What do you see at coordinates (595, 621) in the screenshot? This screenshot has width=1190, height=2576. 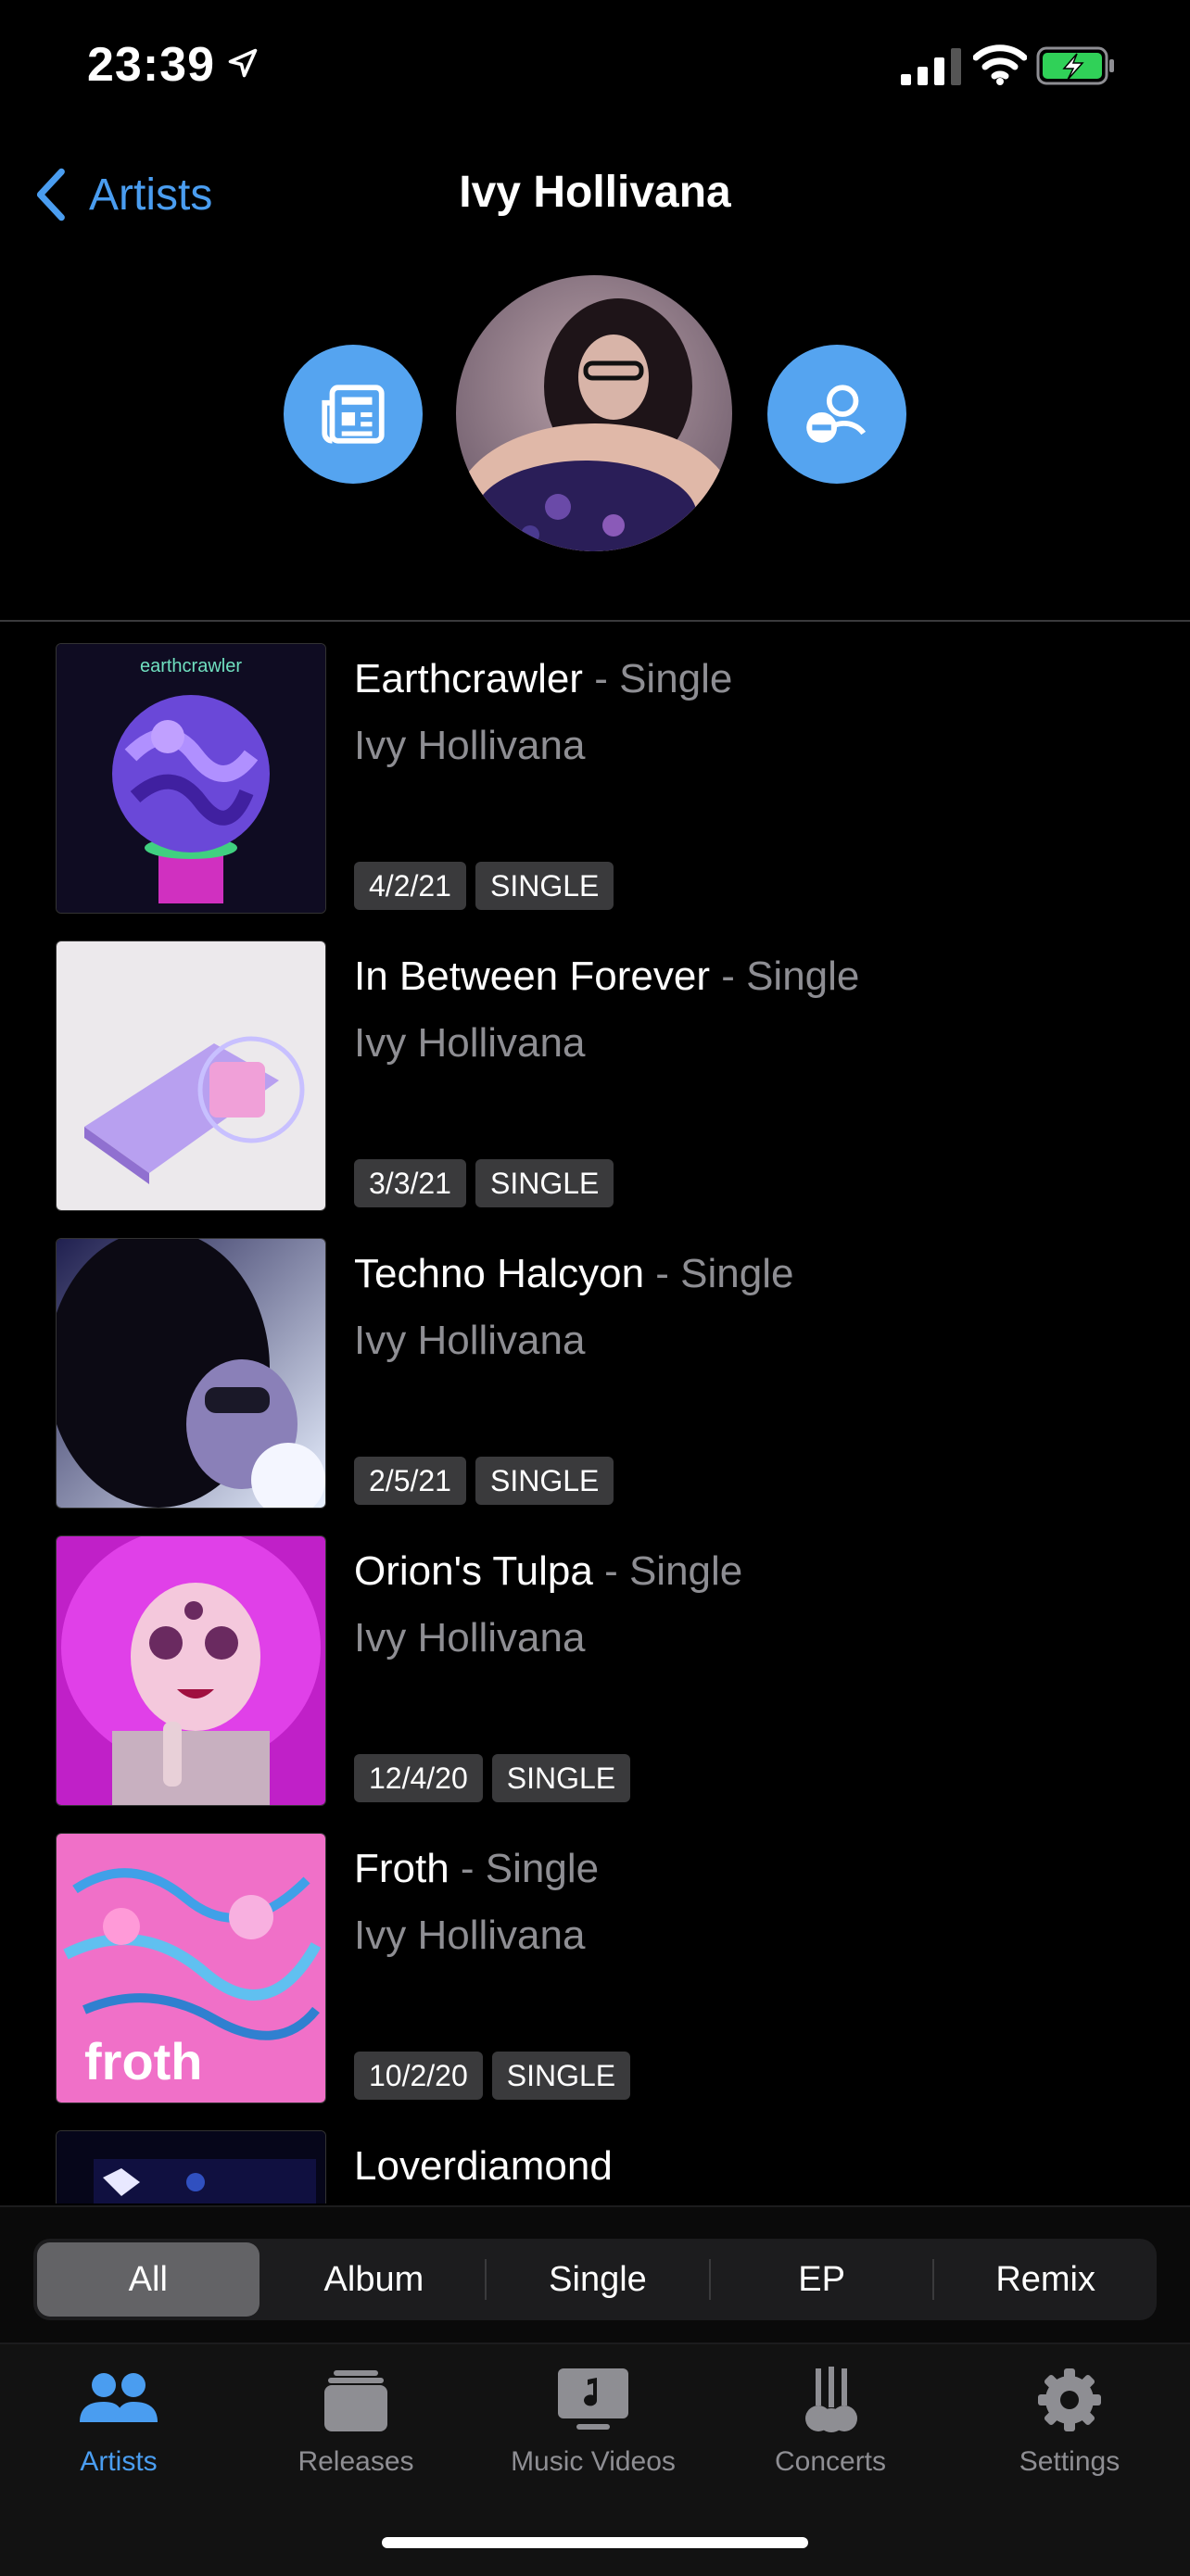 I see `header-divider` at bounding box center [595, 621].